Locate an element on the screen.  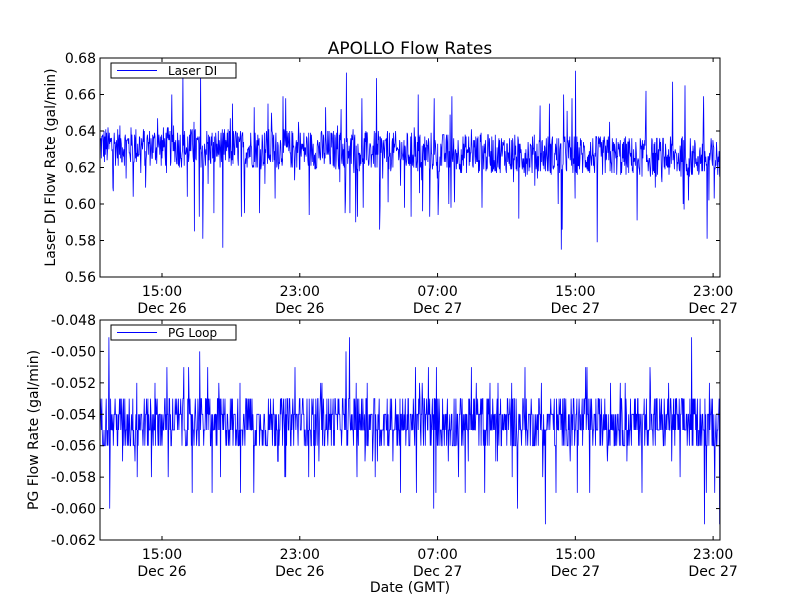
y-tick-label: -0.060 is located at coordinates (73, 510).